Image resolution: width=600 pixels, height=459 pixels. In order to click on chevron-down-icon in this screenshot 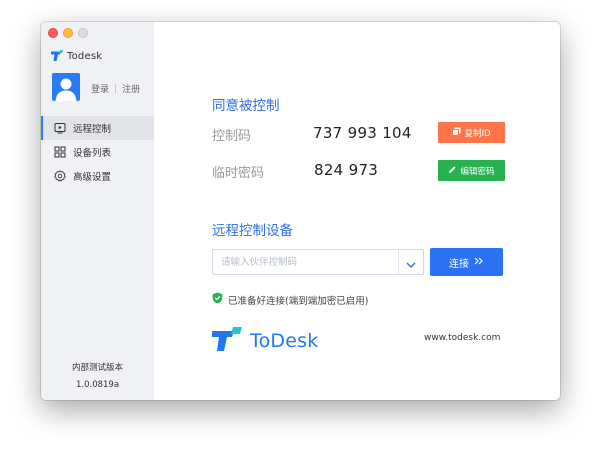, I will do `click(411, 262)`.